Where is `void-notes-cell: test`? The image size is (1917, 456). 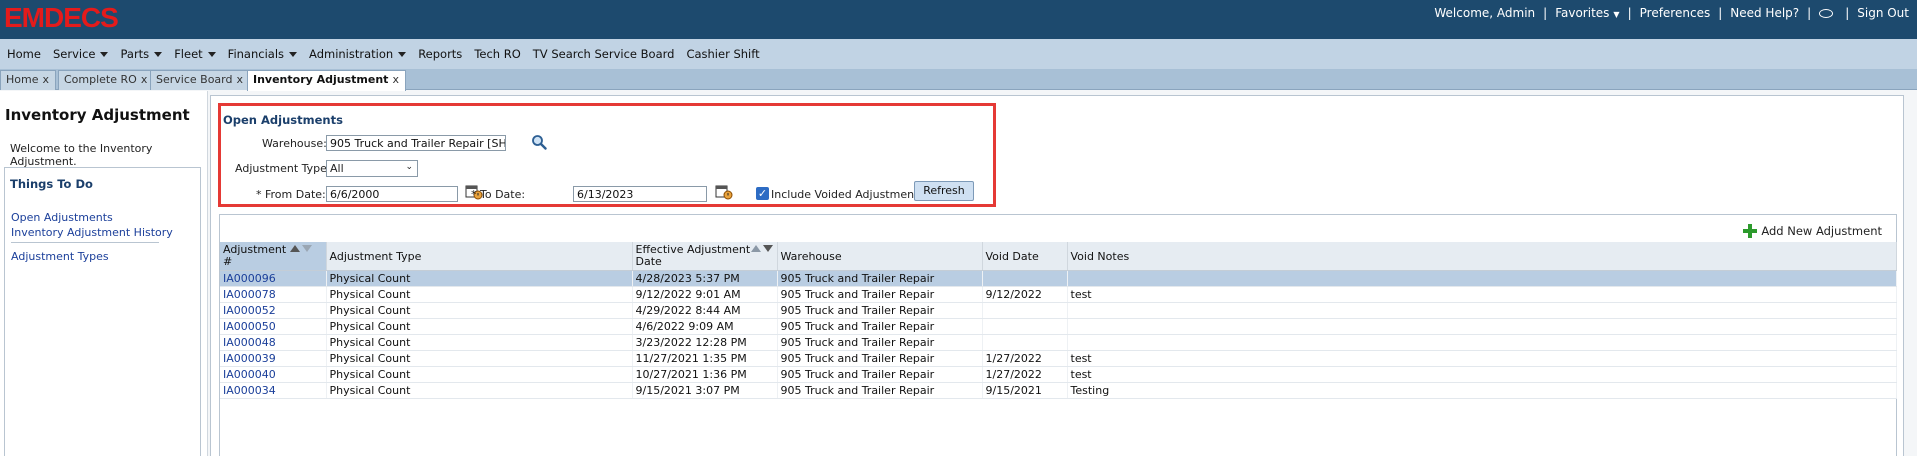
void-notes-cell: test is located at coordinates (1482, 358).